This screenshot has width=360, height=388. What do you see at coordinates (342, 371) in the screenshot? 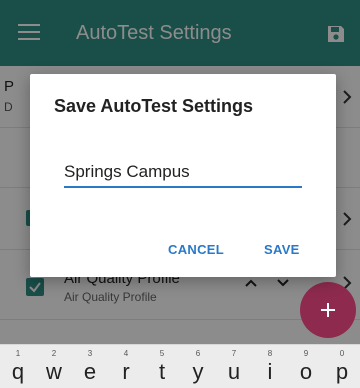
I see `key-letter: p` at bounding box center [342, 371].